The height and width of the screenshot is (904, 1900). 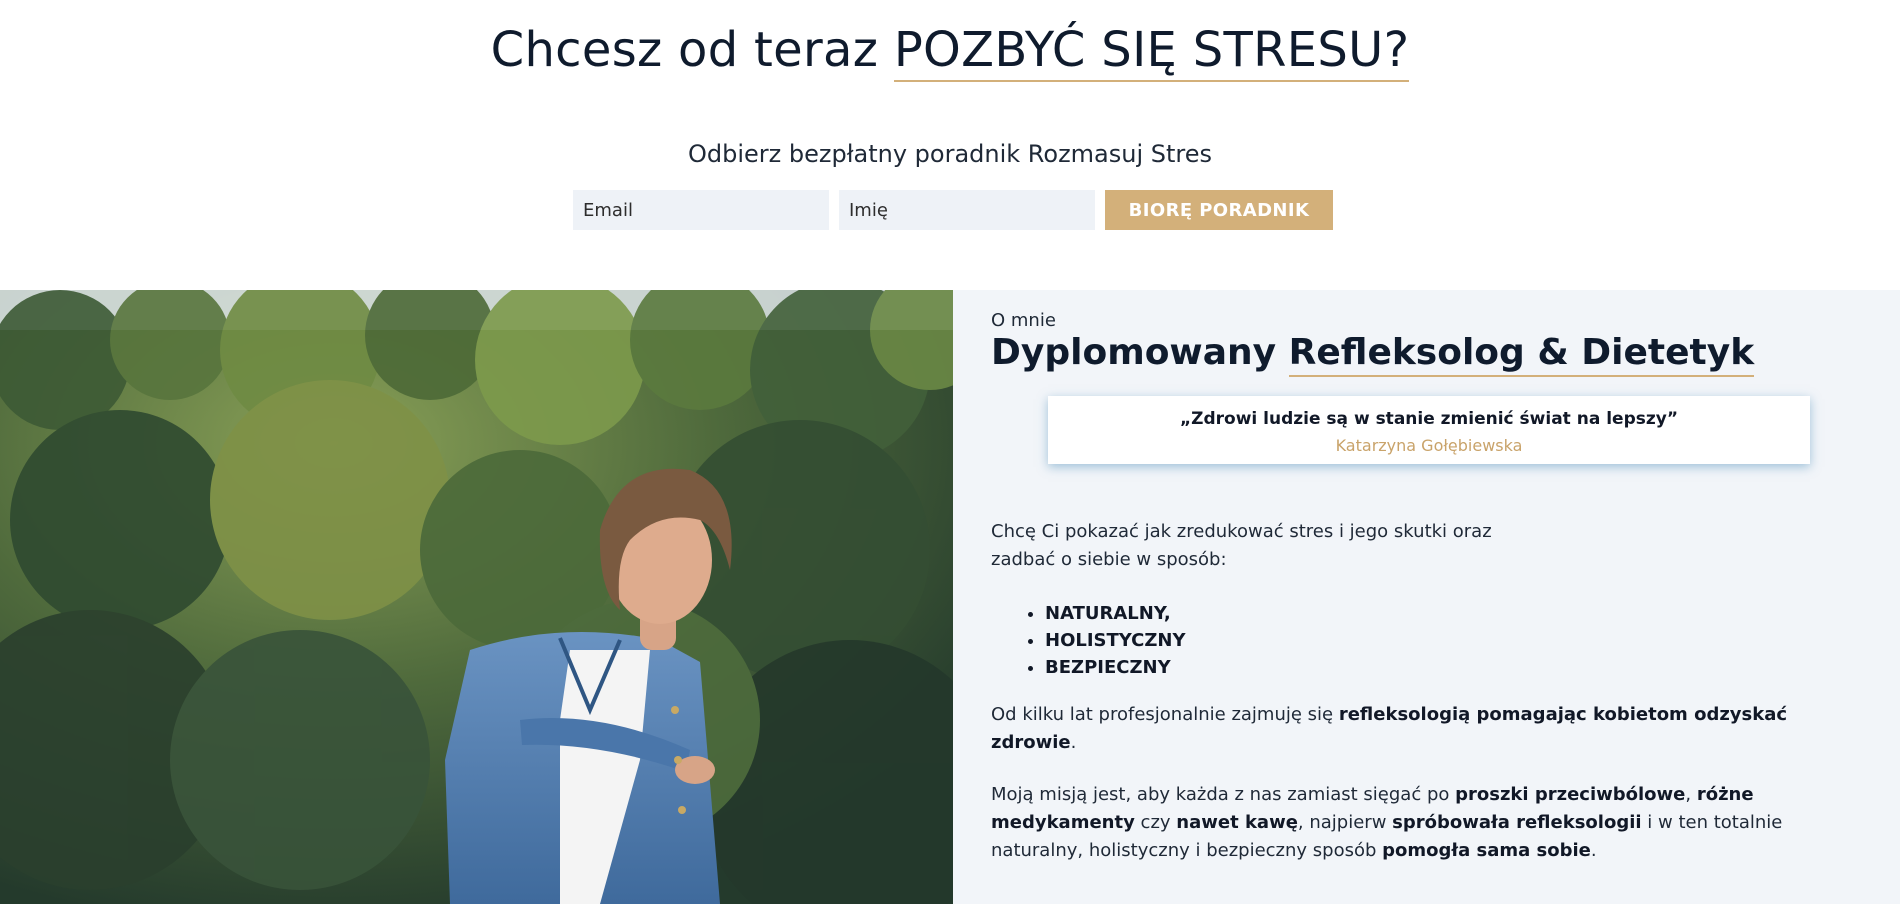 I want to click on about-title: Dyplomowany Refleksolog & Dietetyk, so click(x=1373, y=354).